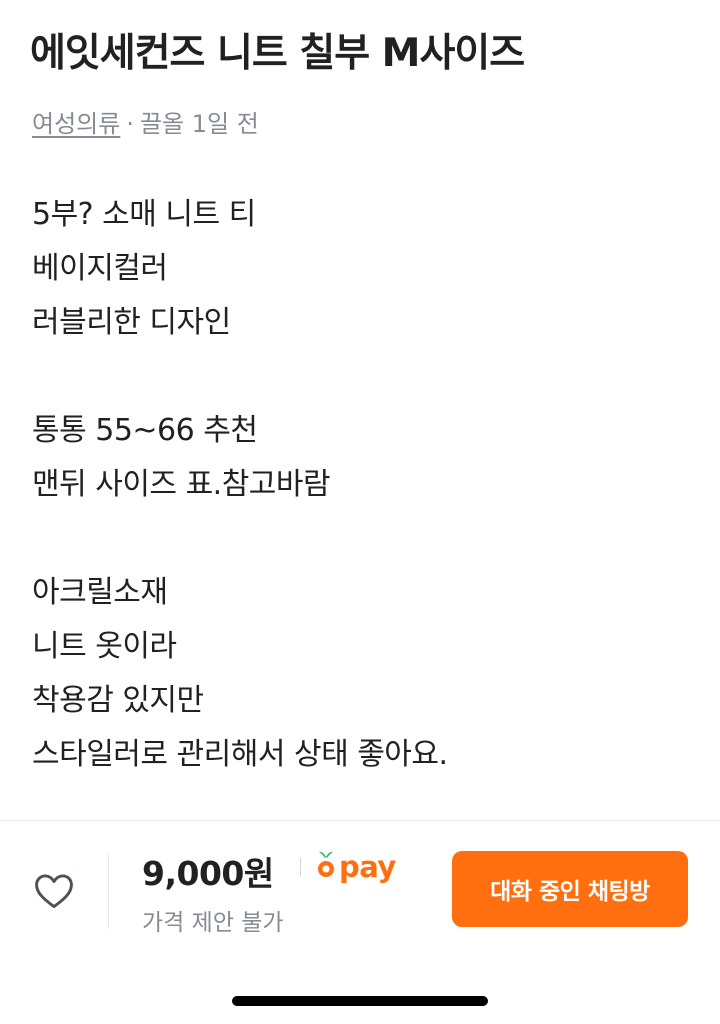 Image resolution: width=720 pixels, height=1024 pixels. Describe the element at coordinates (300, 867) in the screenshot. I see `pay-divider` at that location.